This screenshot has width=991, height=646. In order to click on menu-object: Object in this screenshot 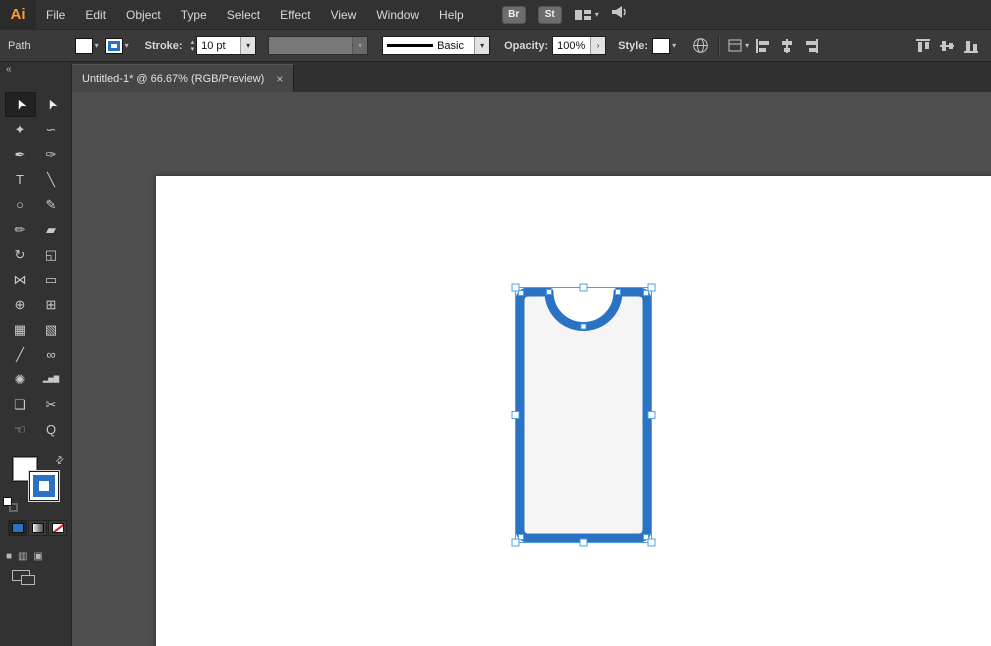, I will do `click(143, 15)`.